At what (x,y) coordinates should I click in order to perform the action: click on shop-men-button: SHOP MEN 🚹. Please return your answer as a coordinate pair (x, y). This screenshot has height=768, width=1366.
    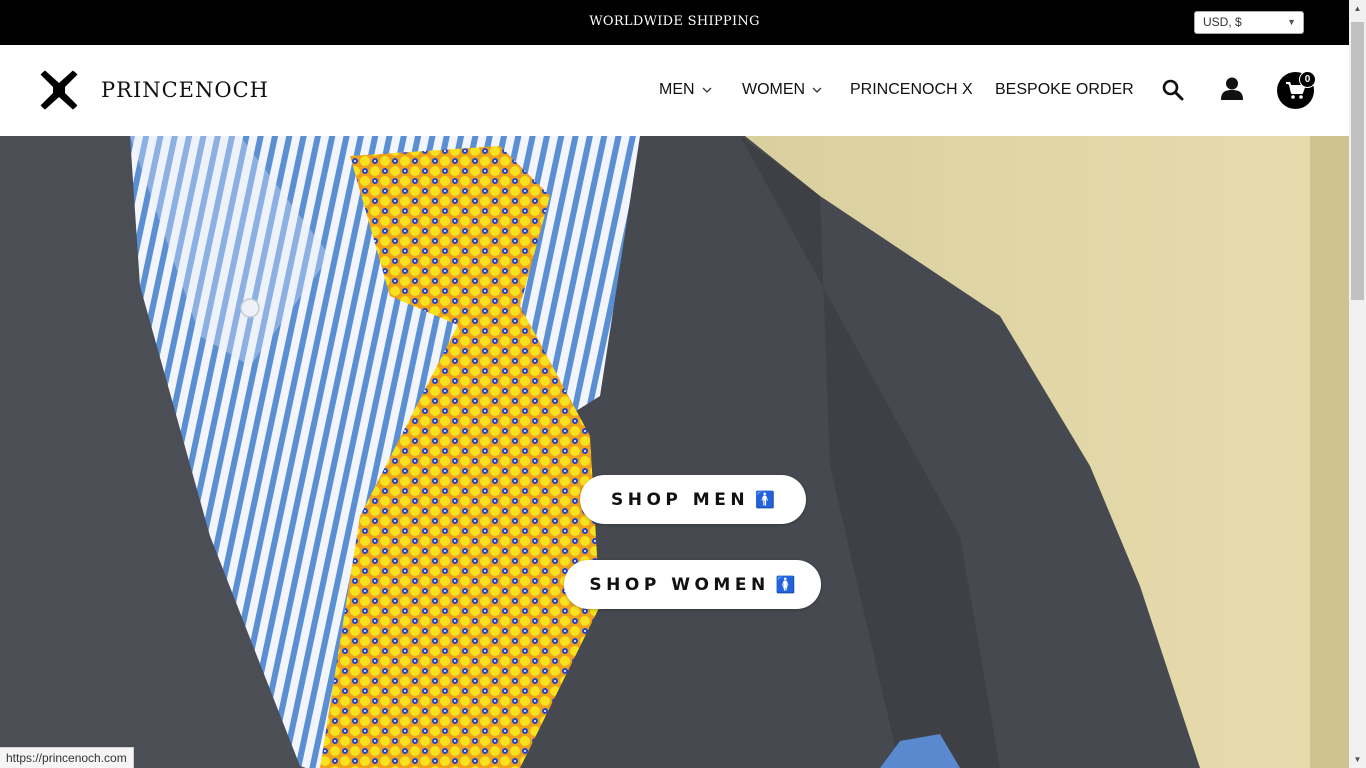
    Looking at the image, I should click on (693, 499).